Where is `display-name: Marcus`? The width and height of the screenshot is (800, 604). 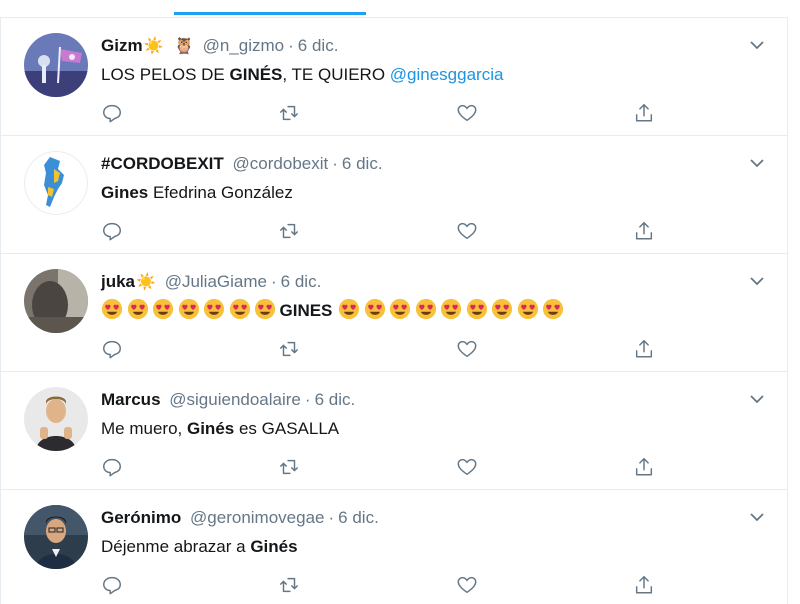 display-name: Marcus is located at coordinates (131, 399).